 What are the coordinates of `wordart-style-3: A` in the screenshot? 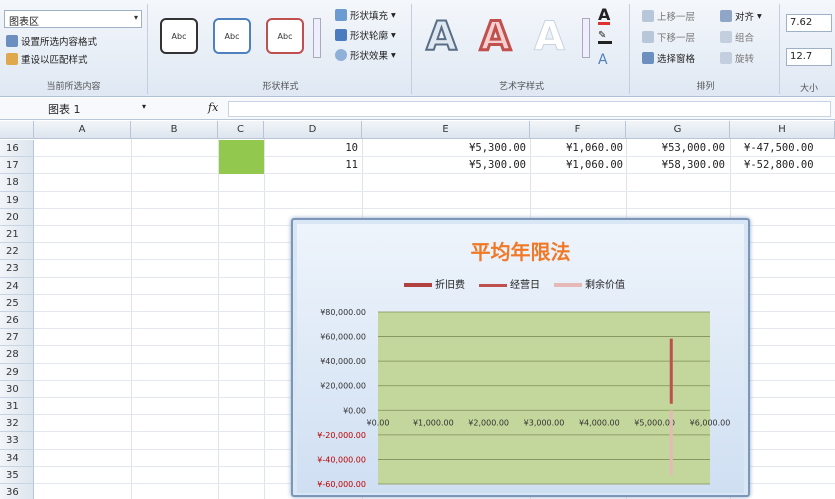 It's located at (550, 37).